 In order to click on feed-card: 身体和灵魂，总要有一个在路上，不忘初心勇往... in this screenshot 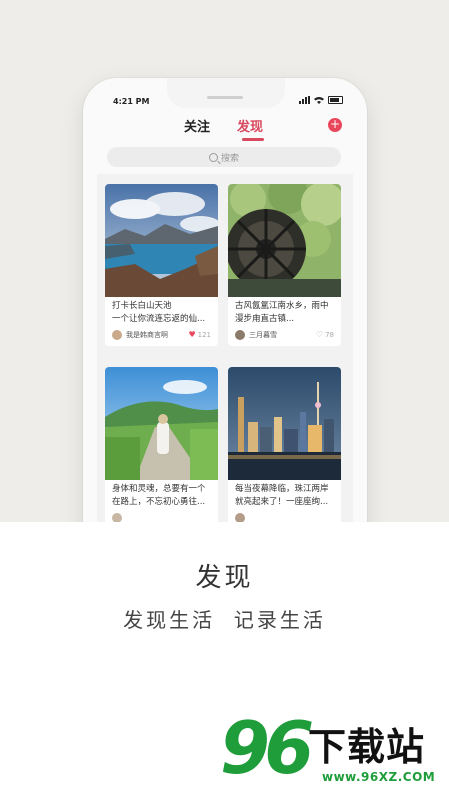, I will do `click(161, 448)`.